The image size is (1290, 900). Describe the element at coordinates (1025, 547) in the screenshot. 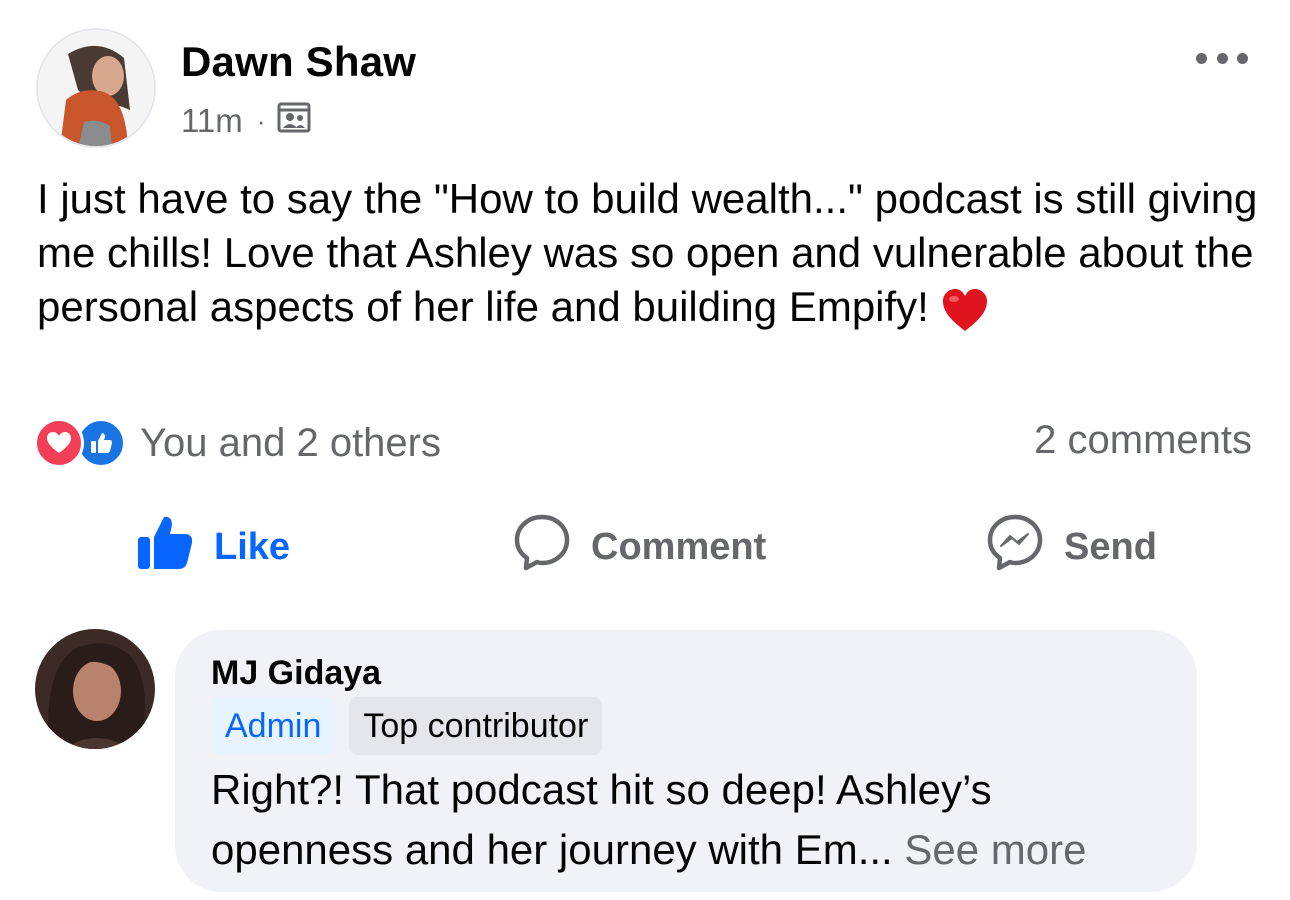

I see `messenger-icon` at that location.